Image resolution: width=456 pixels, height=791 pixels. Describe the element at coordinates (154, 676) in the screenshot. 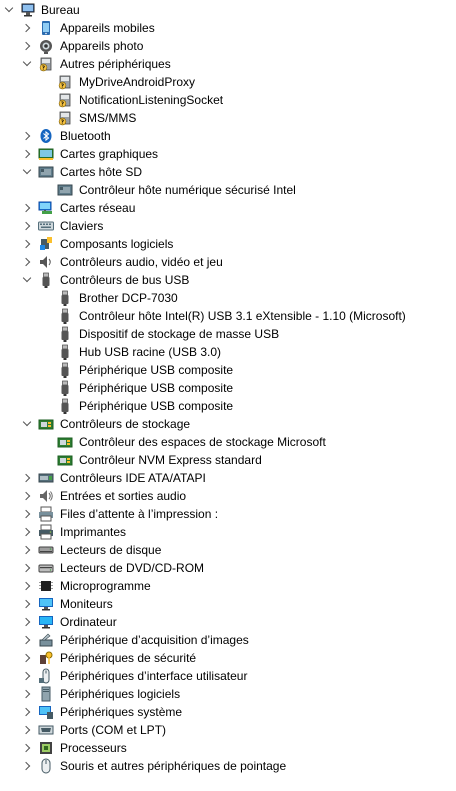

I see `tree-category-label: Périphériques d’interface utilisateur` at that location.